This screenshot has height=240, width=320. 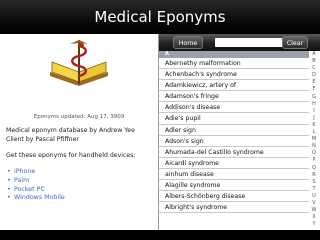 What do you see at coordinates (234, 186) in the screenshot?
I see `list-item: Alagille syndrome` at bounding box center [234, 186].